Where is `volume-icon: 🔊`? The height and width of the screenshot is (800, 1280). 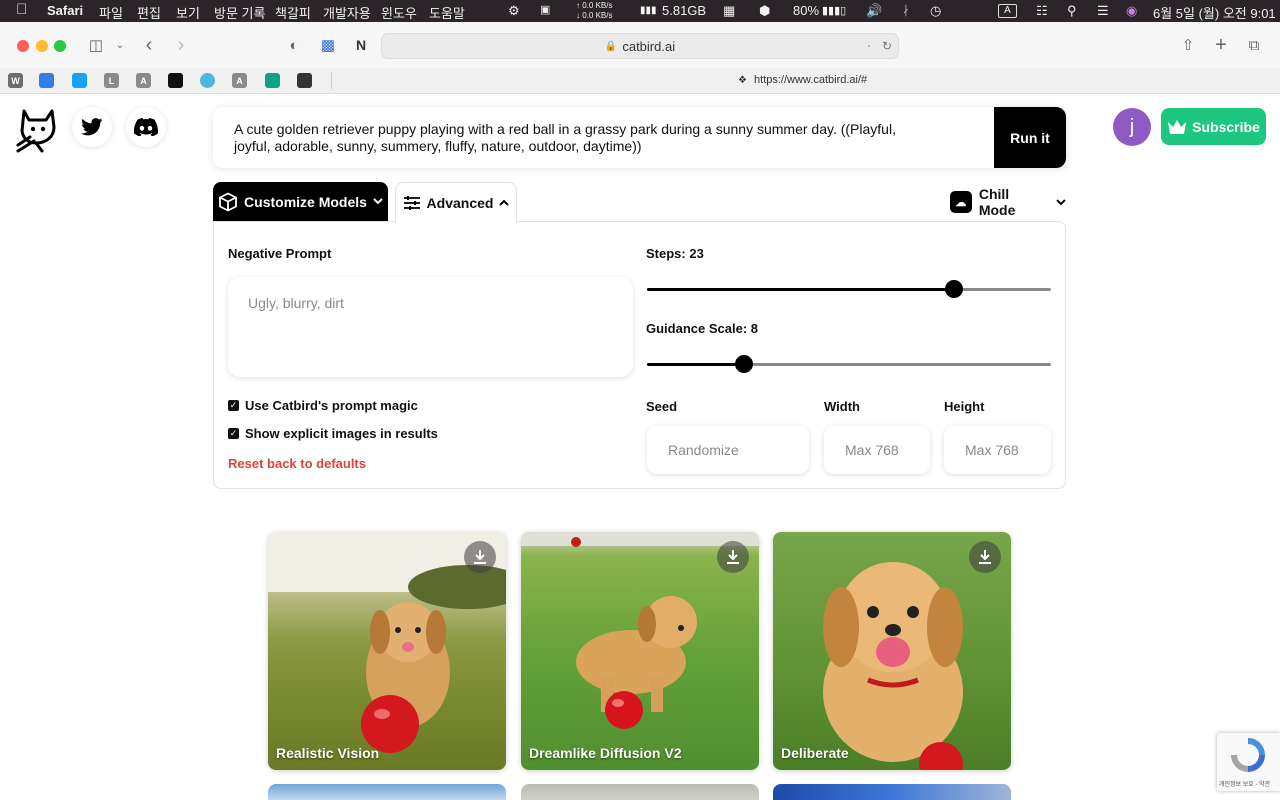
volume-icon: 🔊 is located at coordinates (874, 11).